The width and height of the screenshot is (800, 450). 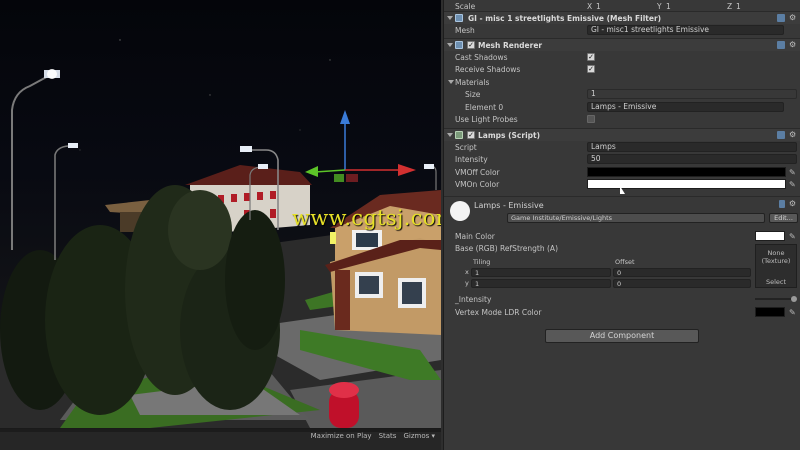 I want to click on offset-x-field: 0, so click(x=682, y=272).